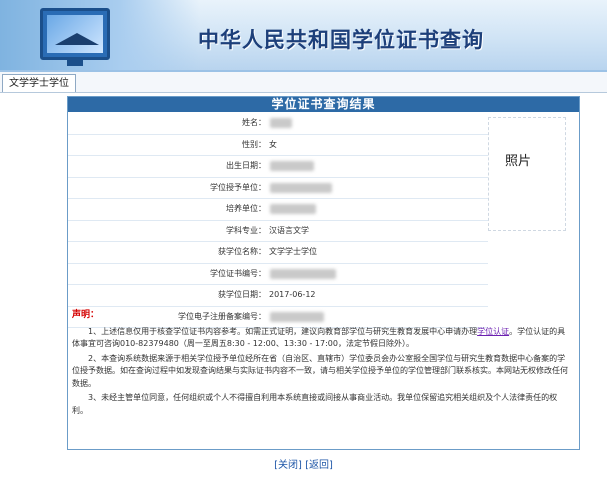 The width and height of the screenshot is (607, 493). What do you see at coordinates (288, 465) in the screenshot?
I see `close-link: [关闭]` at bounding box center [288, 465].